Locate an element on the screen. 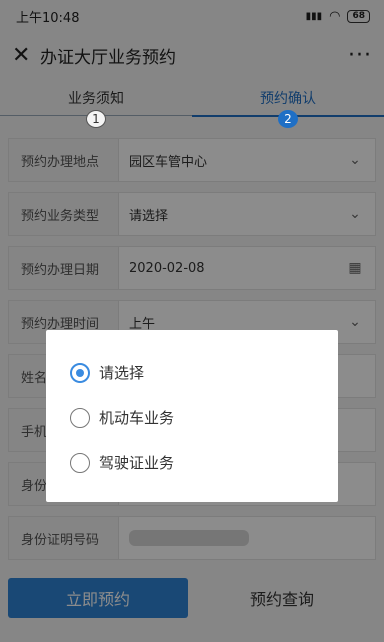 The width and height of the screenshot is (384, 642). option-license: 驾驶证业务 is located at coordinates (192, 462).